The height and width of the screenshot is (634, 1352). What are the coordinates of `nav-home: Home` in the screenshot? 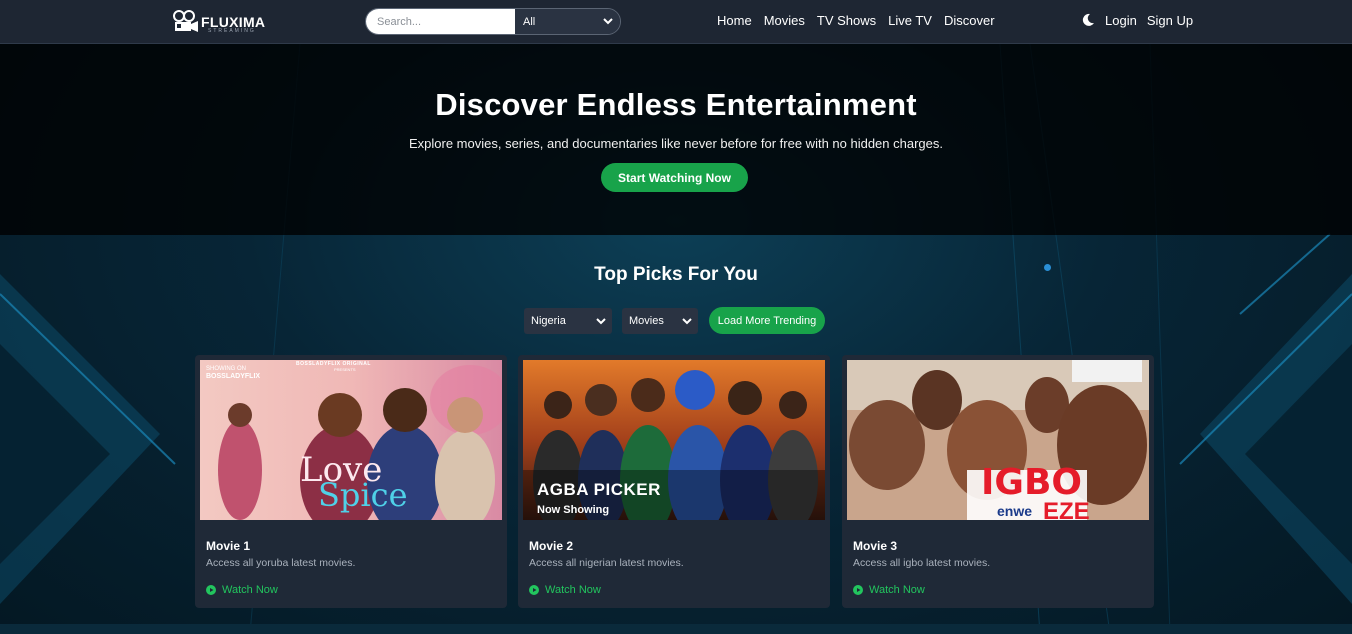 It's located at (734, 20).